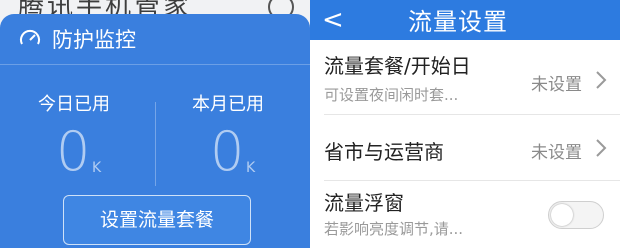  Describe the element at coordinates (97, 168) in the screenshot. I see `today-used-unit: K` at that location.